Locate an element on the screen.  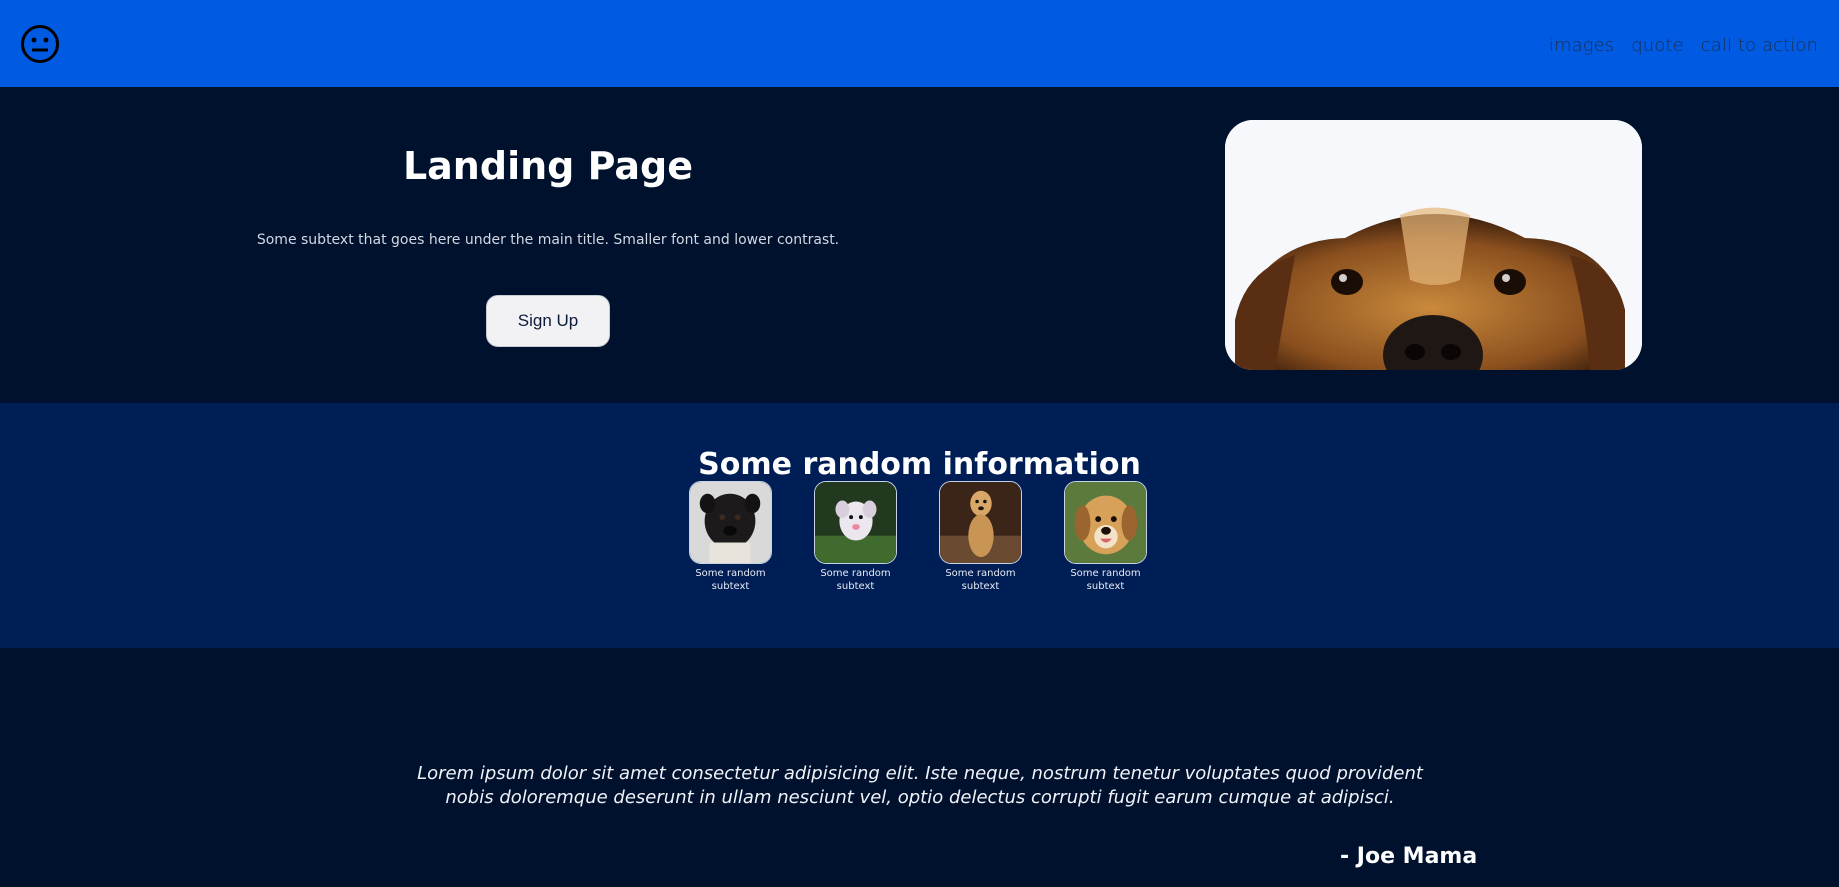
quote-author: - Joe Mama is located at coordinates (1409, 856).